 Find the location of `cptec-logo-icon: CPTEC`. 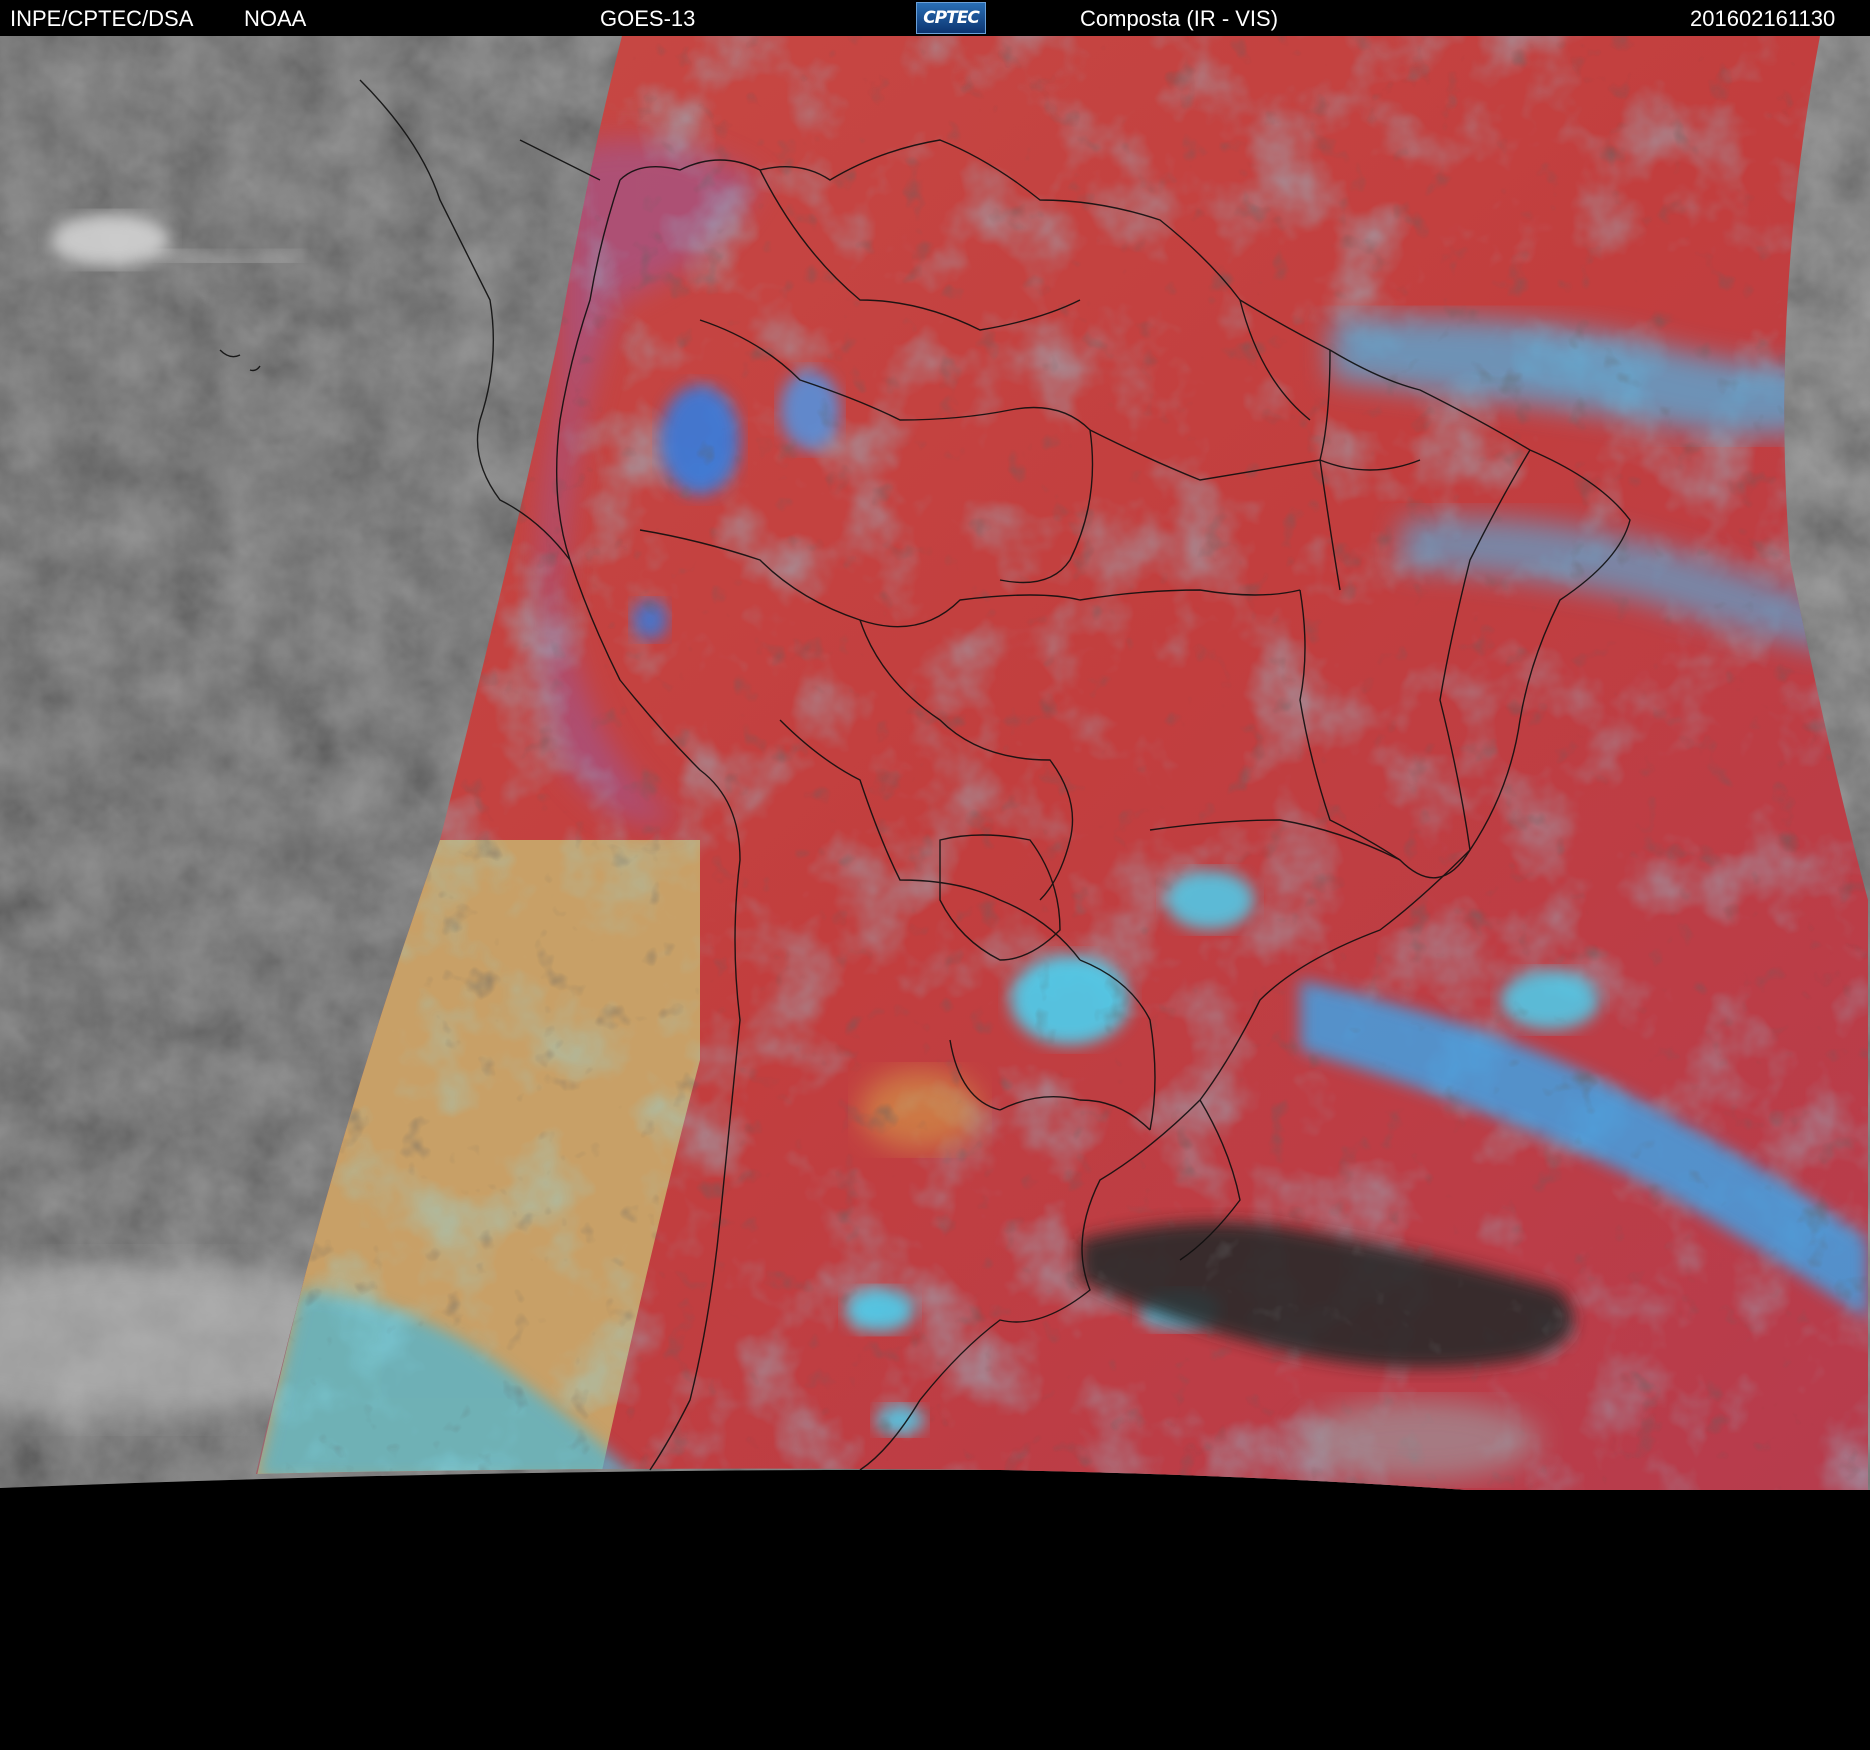

cptec-logo-icon: CPTEC is located at coordinates (951, 18).